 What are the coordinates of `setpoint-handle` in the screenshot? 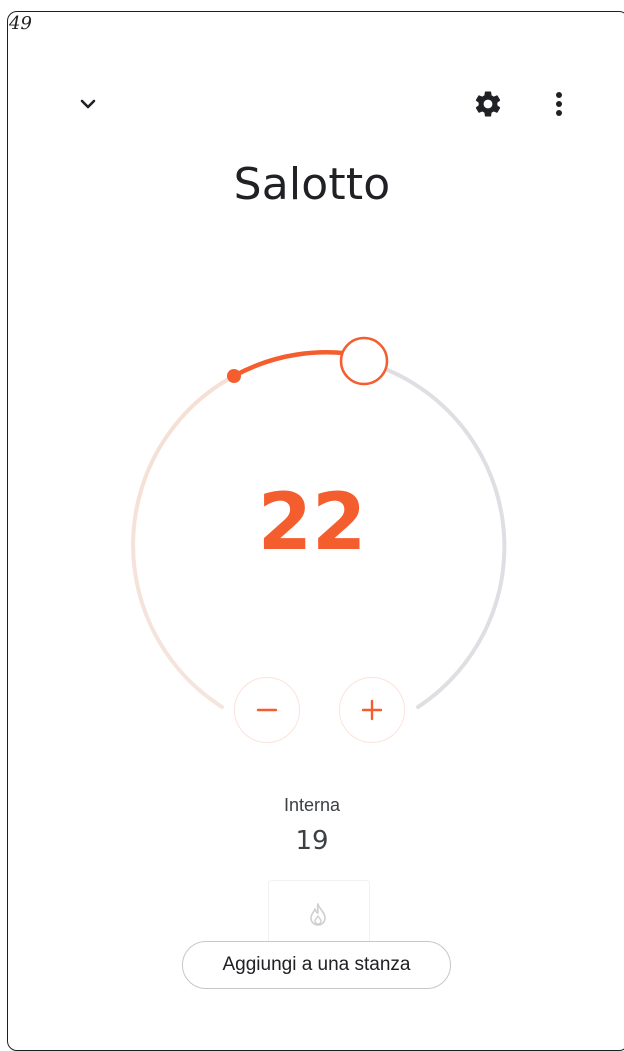 It's located at (364, 361).